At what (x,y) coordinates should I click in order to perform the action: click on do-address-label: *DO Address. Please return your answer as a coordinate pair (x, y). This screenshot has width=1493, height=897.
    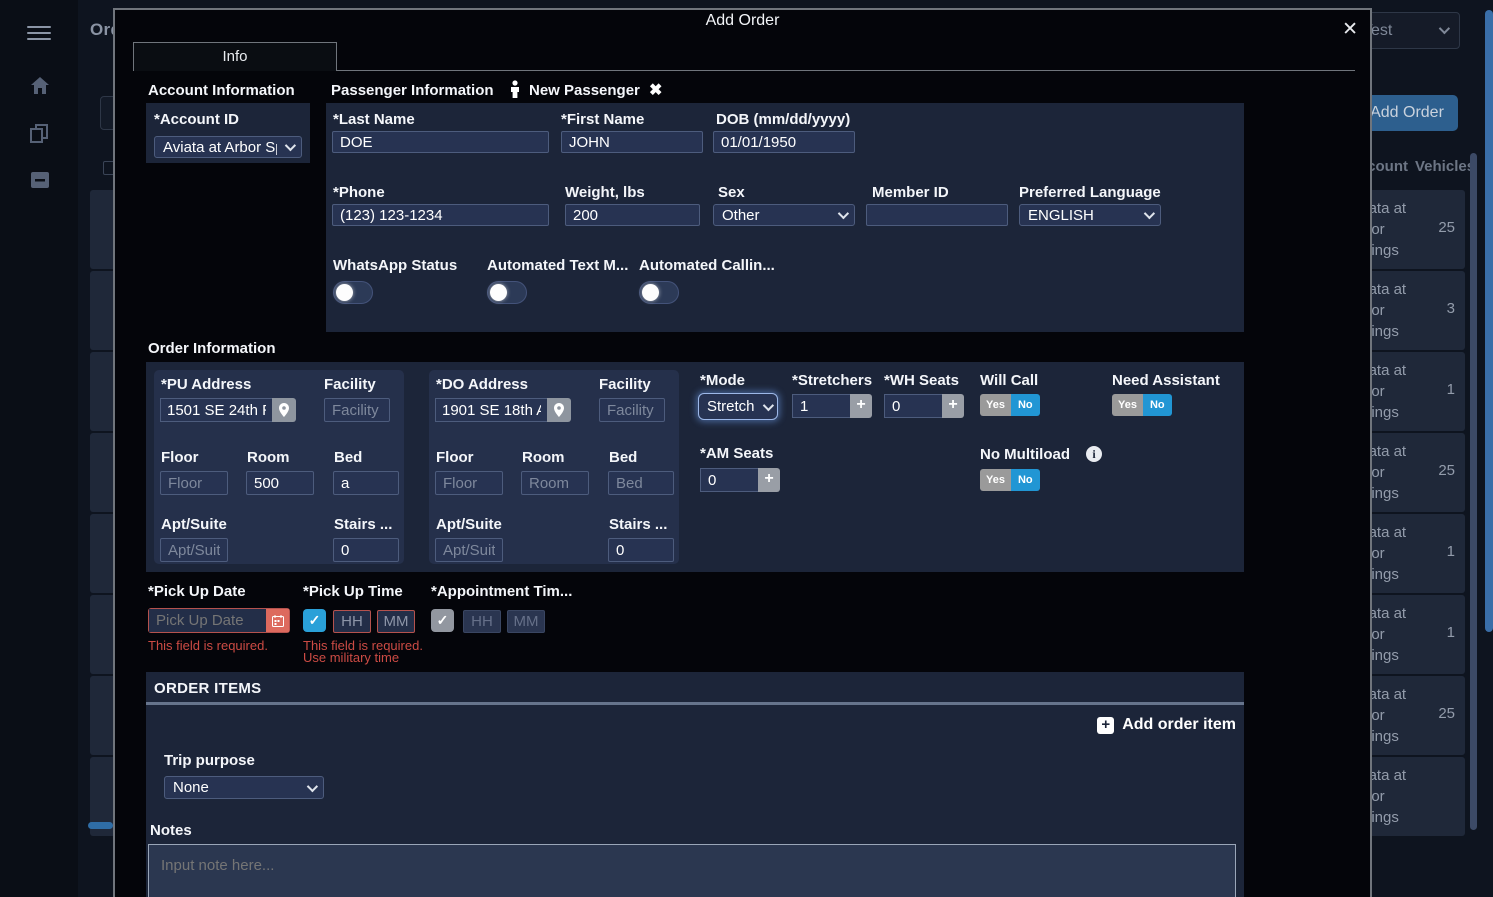
    Looking at the image, I should click on (482, 384).